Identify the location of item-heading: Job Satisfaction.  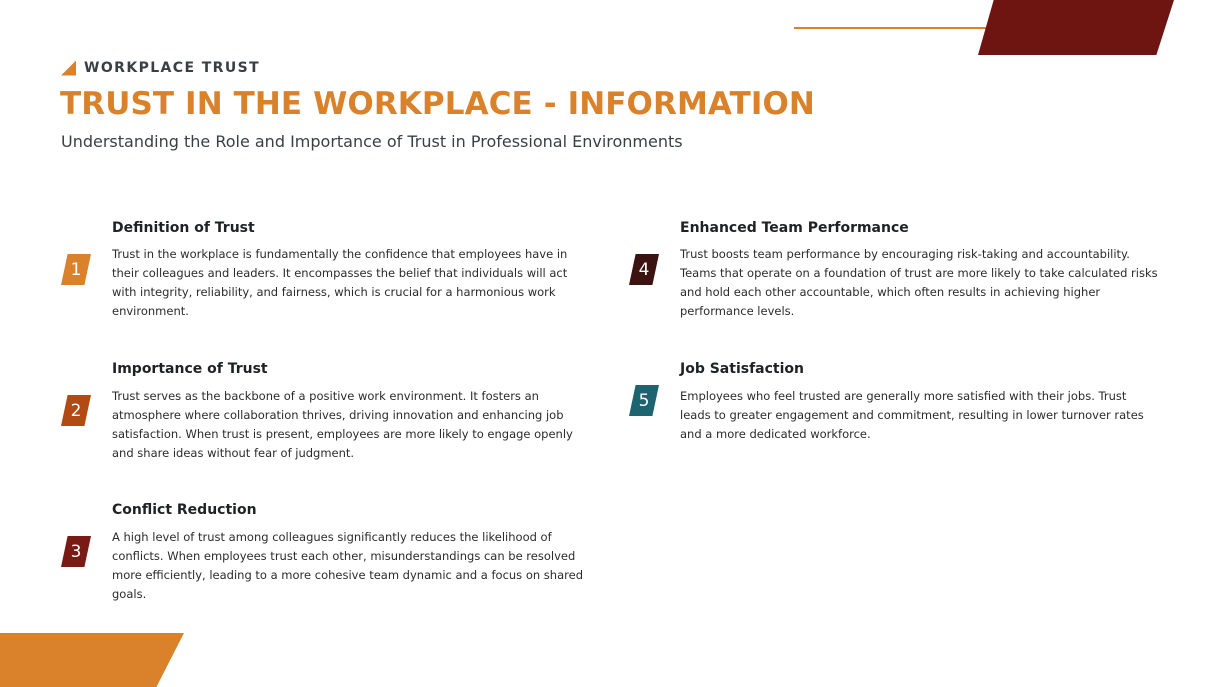
(742, 369).